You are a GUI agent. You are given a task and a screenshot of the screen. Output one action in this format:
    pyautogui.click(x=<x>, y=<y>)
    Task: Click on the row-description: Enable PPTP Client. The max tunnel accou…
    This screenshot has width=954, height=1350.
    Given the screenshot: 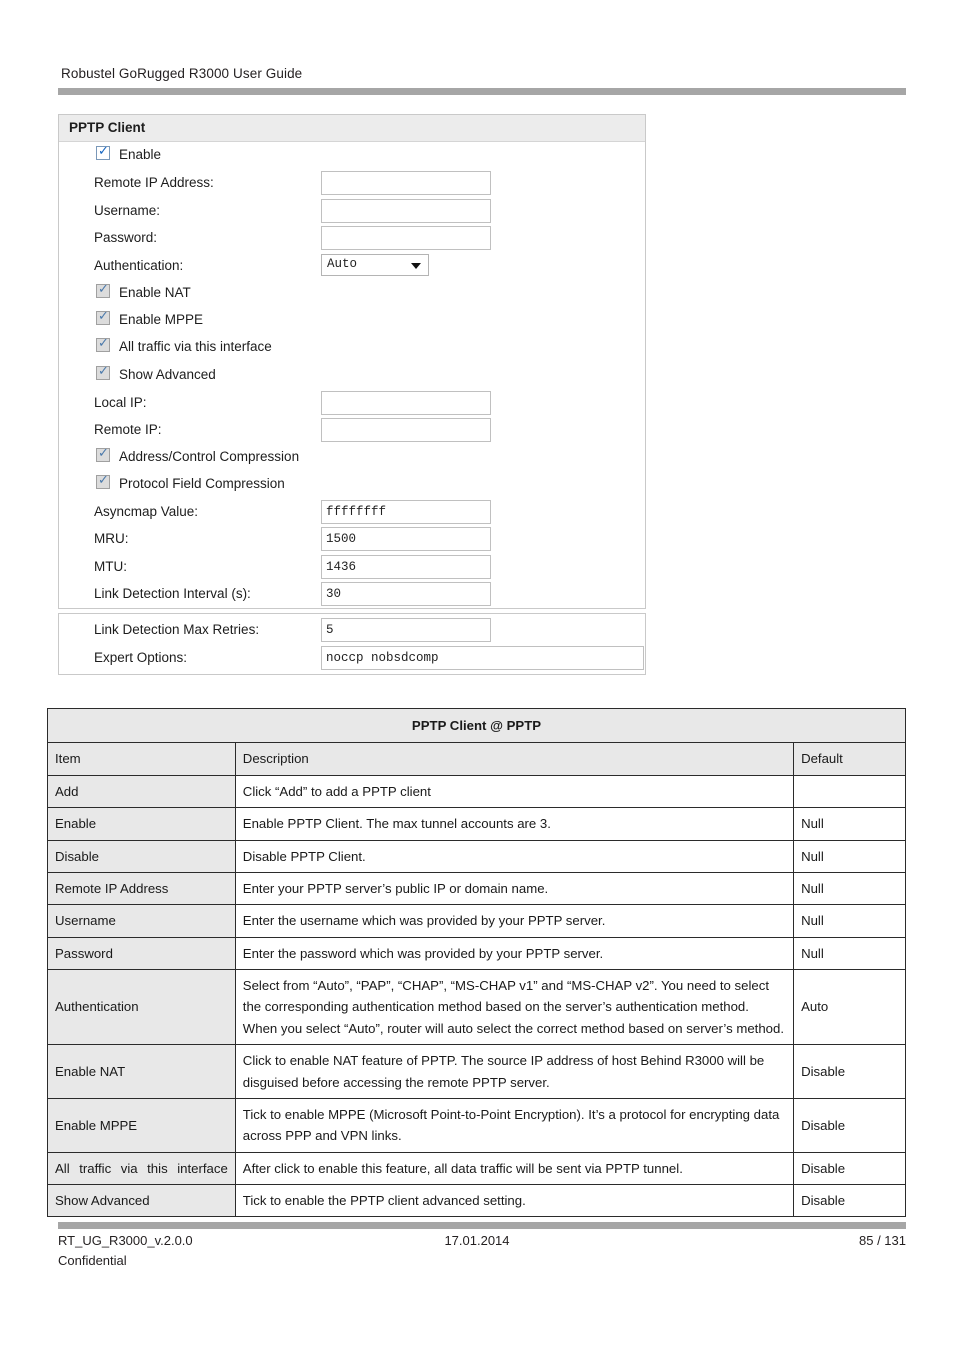 What is the action you would take?
    pyautogui.click(x=514, y=824)
    